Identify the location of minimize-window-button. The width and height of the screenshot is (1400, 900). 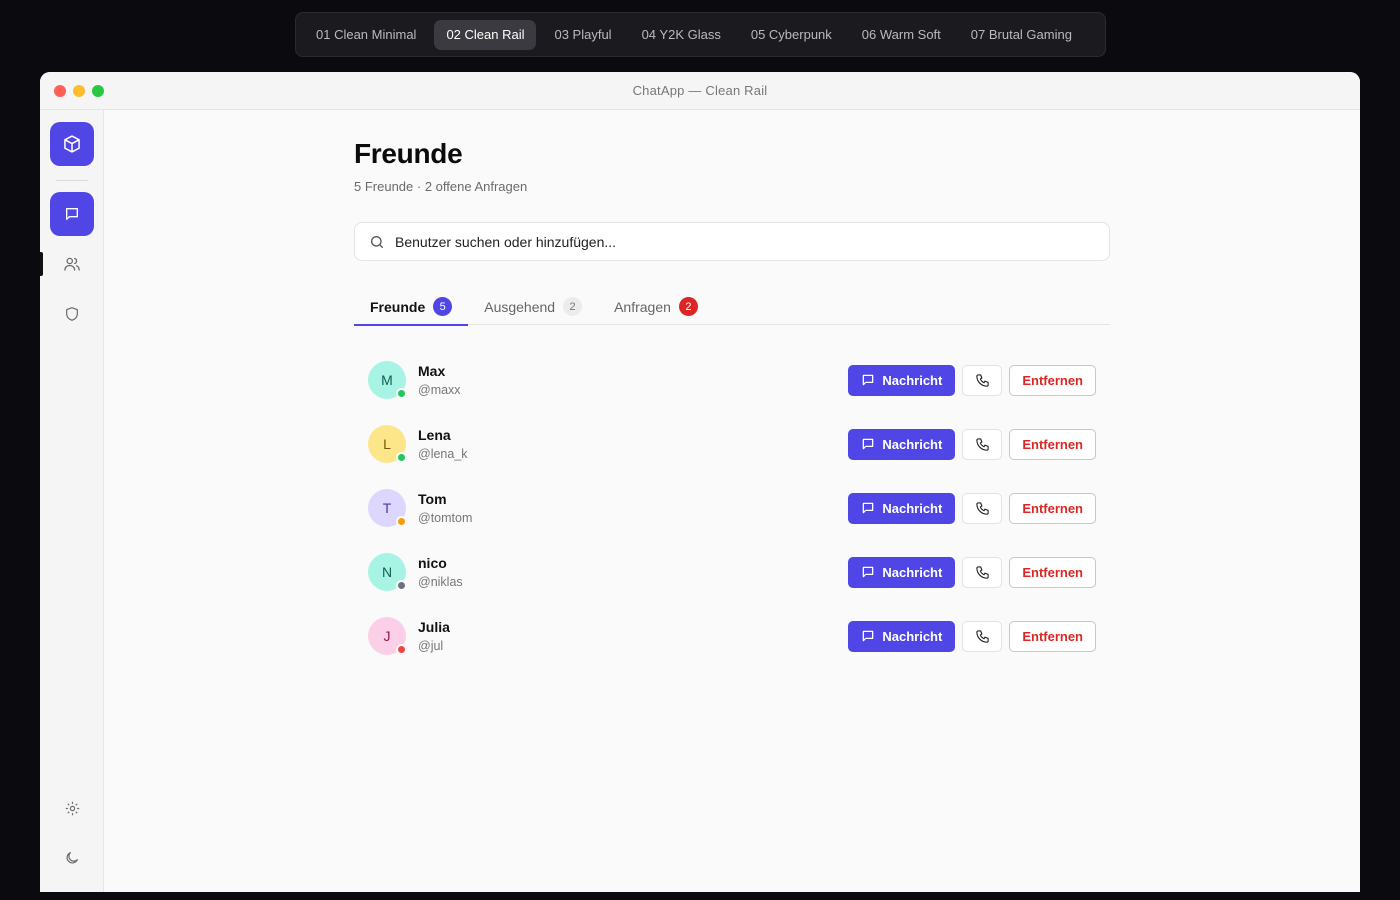
(79, 91).